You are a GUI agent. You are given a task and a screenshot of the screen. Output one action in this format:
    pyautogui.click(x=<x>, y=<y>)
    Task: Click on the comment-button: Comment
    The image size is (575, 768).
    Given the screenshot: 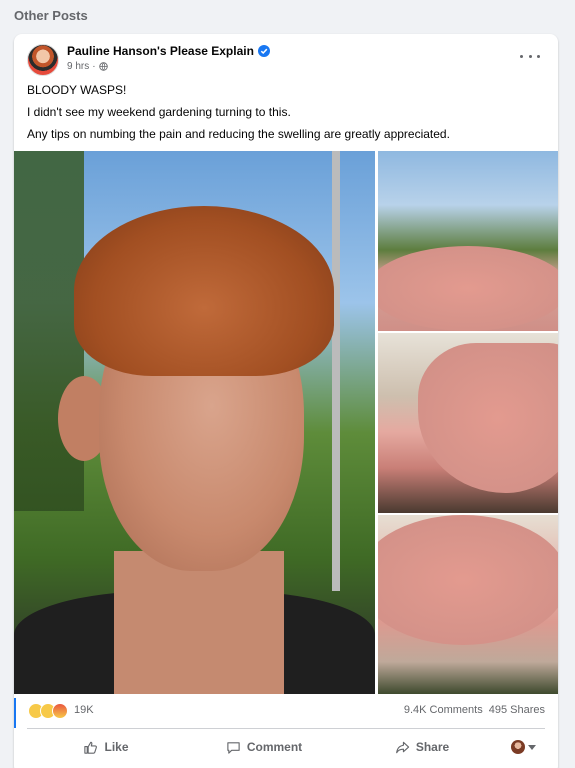 What is the action you would take?
    pyautogui.click(x=264, y=747)
    